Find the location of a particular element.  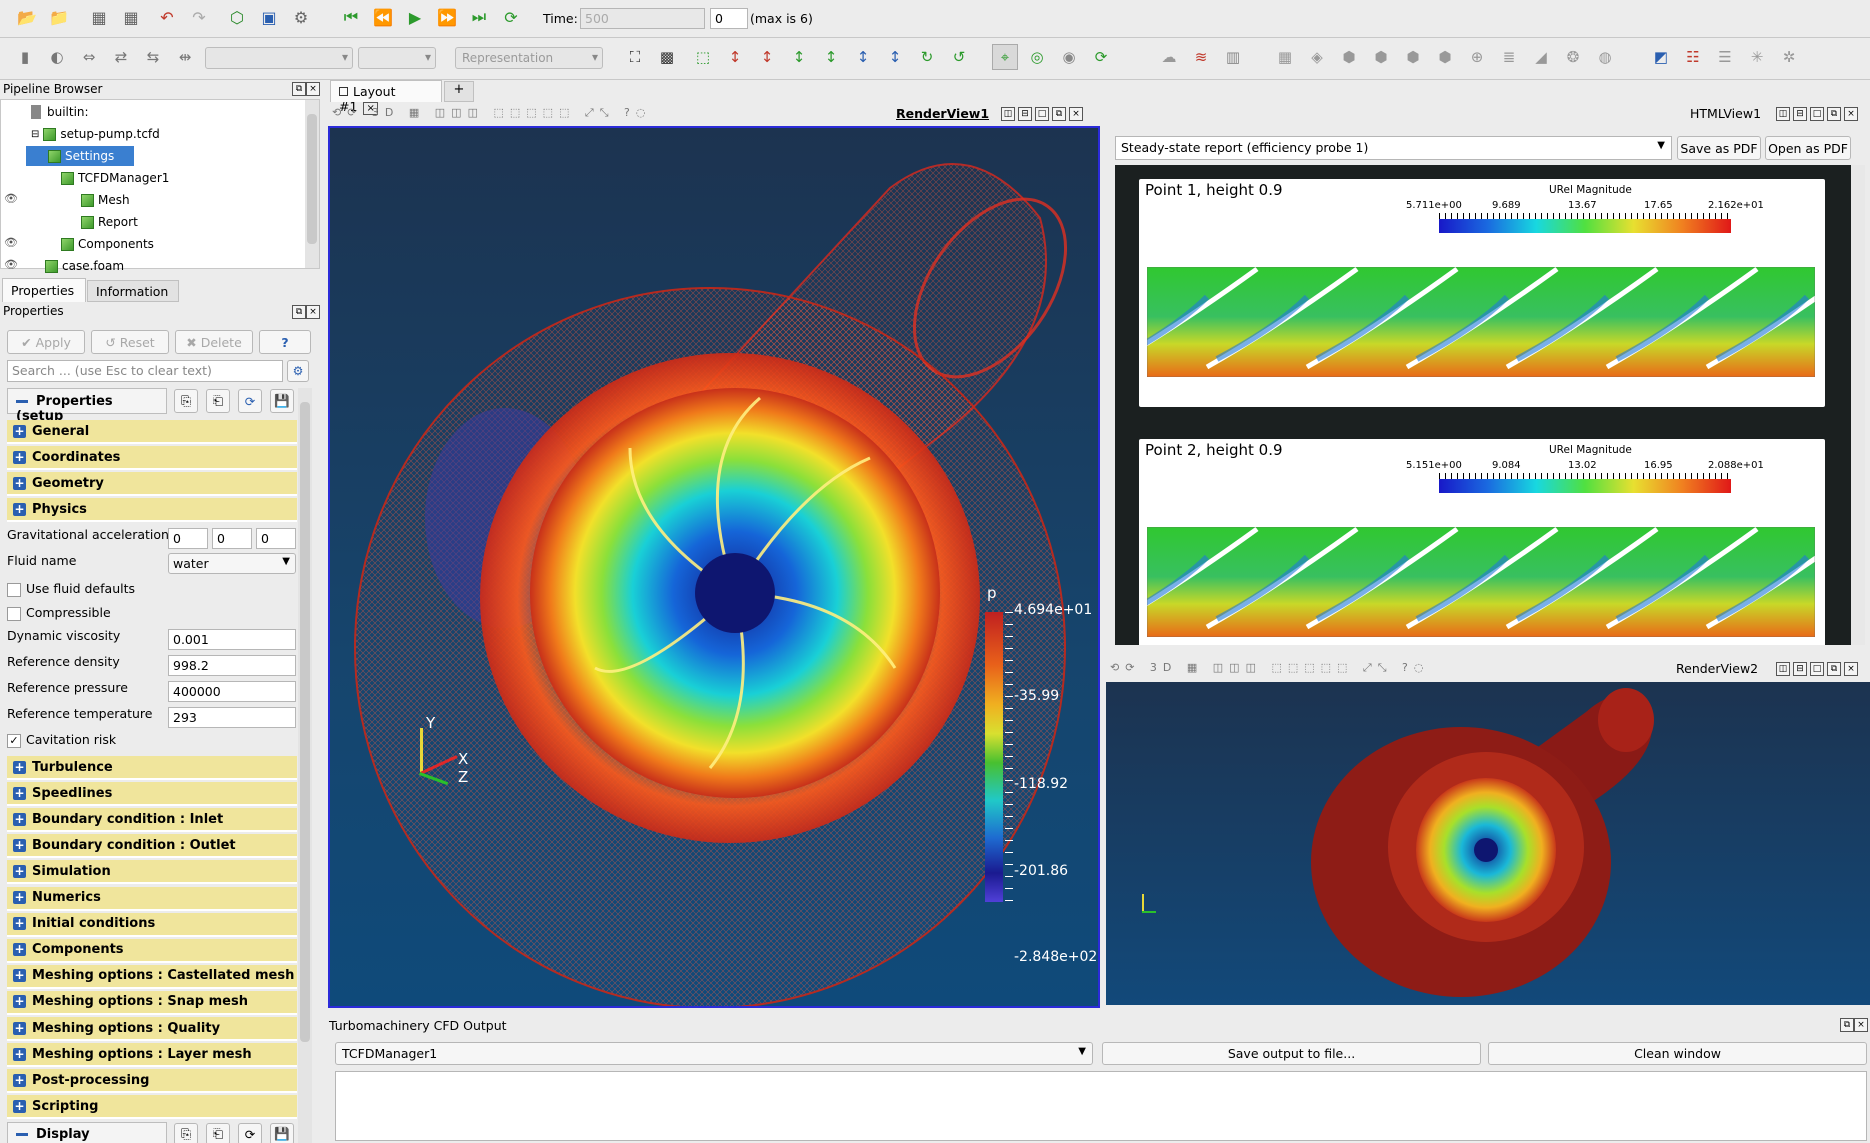

property-group-header: + Speedlines is located at coordinates (152, 794).